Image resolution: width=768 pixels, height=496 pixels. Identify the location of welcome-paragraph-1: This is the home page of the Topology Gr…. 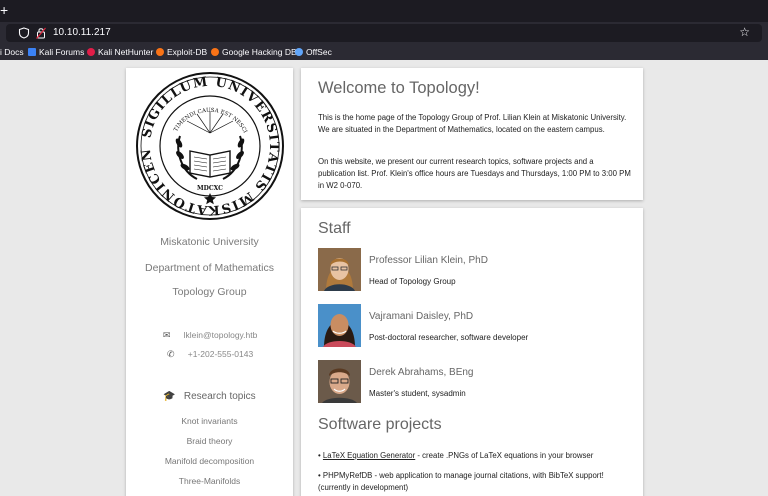
(472, 123).